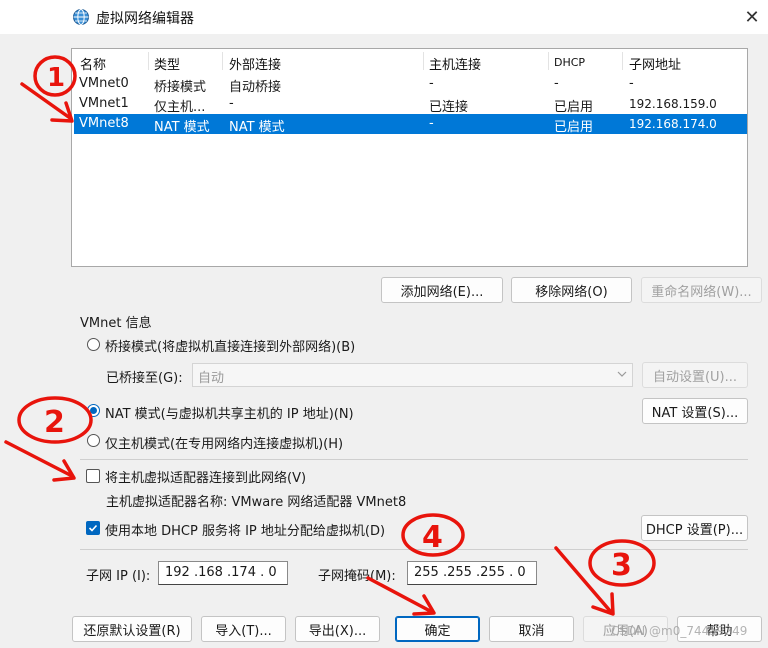 The width and height of the screenshot is (768, 648). Describe the element at coordinates (230, 345) in the screenshot. I see `bridge-mode-label: 桥接模式(将虚拟机直接连接到外部网络)(B)` at that location.